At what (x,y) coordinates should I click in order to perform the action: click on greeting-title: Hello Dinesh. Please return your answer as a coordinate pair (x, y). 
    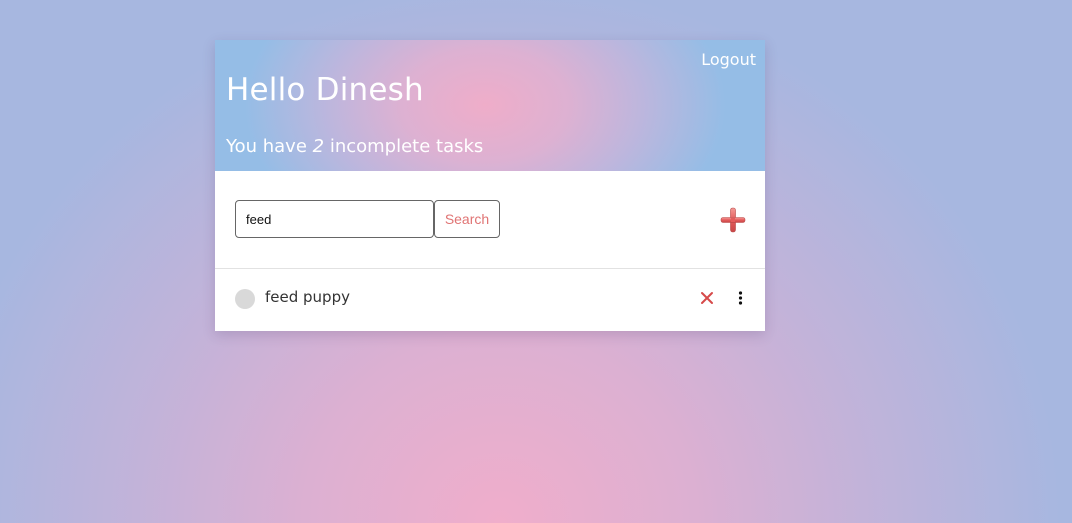
    Looking at the image, I should click on (325, 90).